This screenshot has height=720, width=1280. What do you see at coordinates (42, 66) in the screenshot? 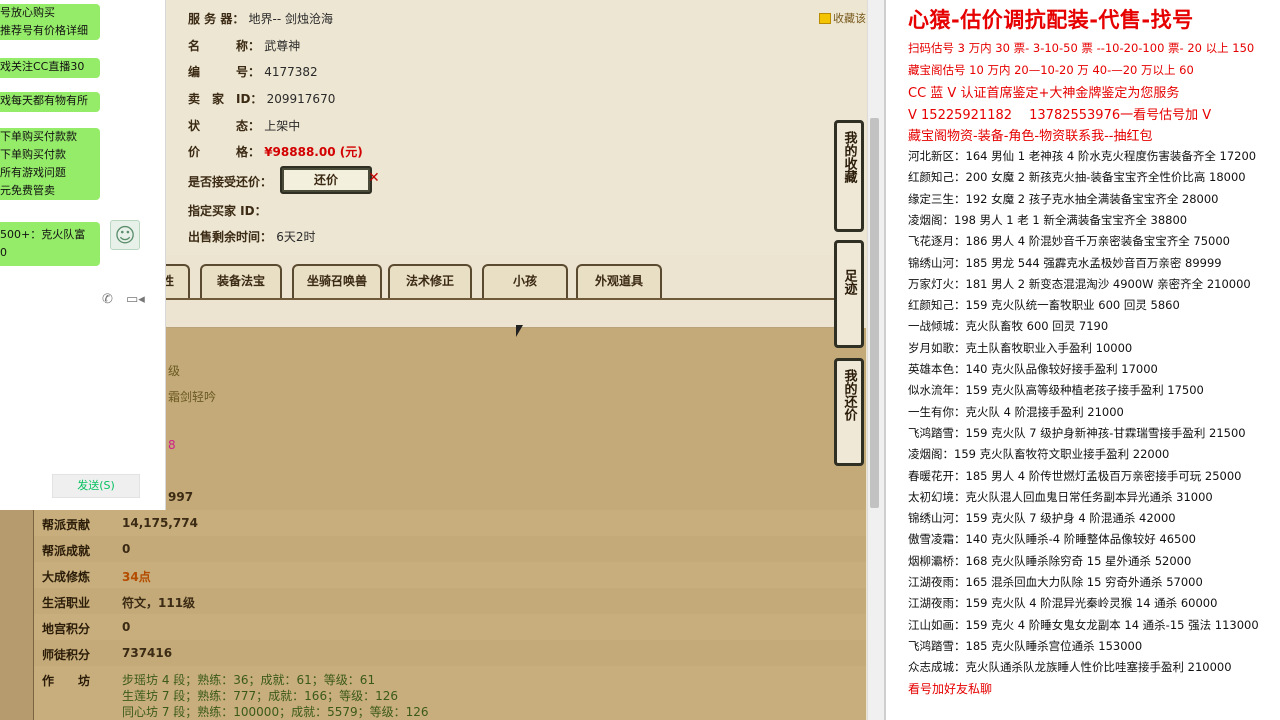
I see `chat-line: 戏关注CC直播30` at bounding box center [42, 66].